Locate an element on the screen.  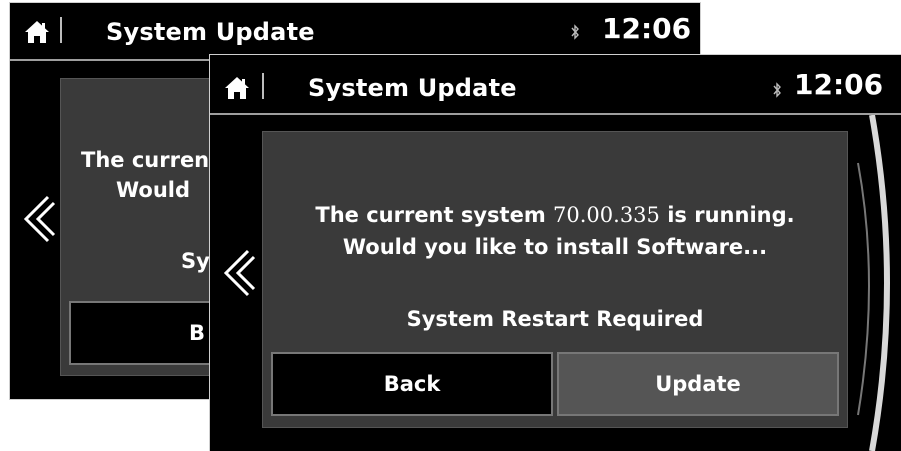
restart-notice: System Restart Required is located at coordinates (555, 319).